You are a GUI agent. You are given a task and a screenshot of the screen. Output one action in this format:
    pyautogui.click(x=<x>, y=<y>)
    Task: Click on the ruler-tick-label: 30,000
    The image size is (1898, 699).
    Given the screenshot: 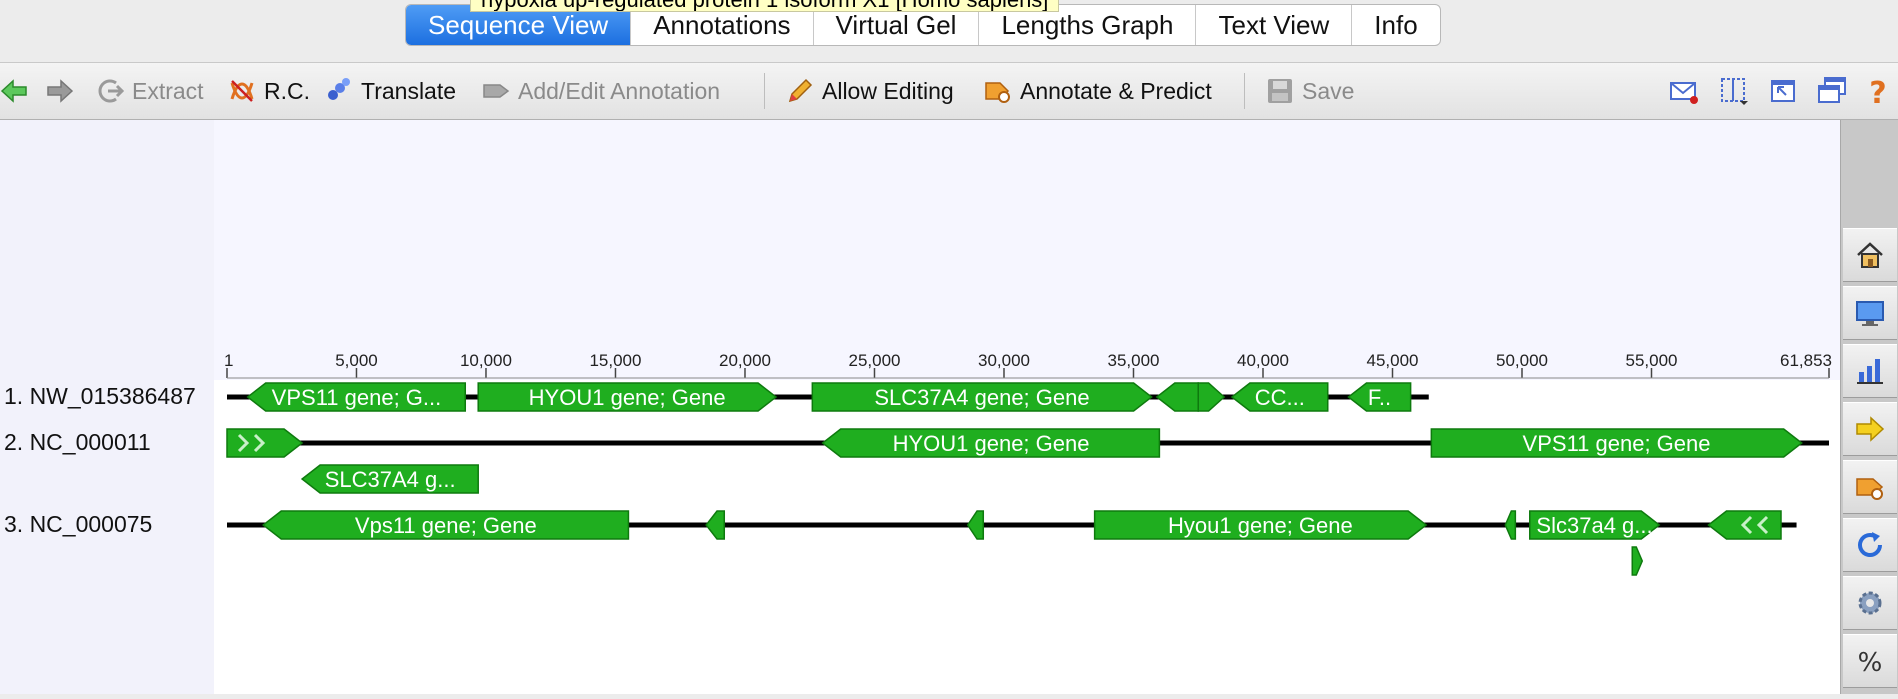 What is the action you would take?
    pyautogui.click(x=1004, y=360)
    